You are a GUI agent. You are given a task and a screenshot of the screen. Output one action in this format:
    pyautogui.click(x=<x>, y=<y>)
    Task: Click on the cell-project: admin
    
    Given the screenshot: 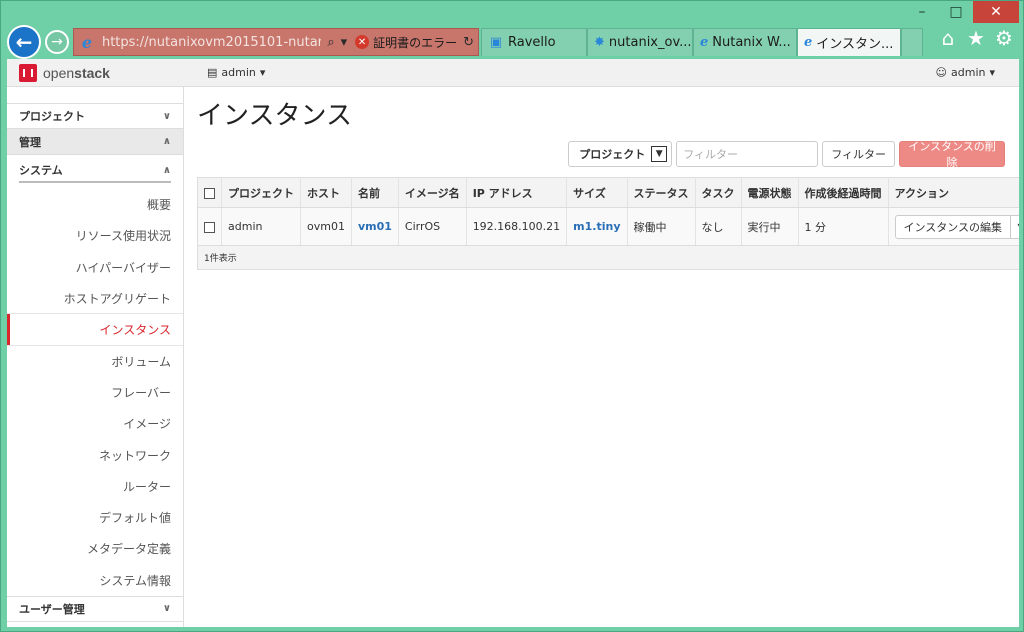 What is the action you would take?
    pyautogui.click(x=261, y=226)
    